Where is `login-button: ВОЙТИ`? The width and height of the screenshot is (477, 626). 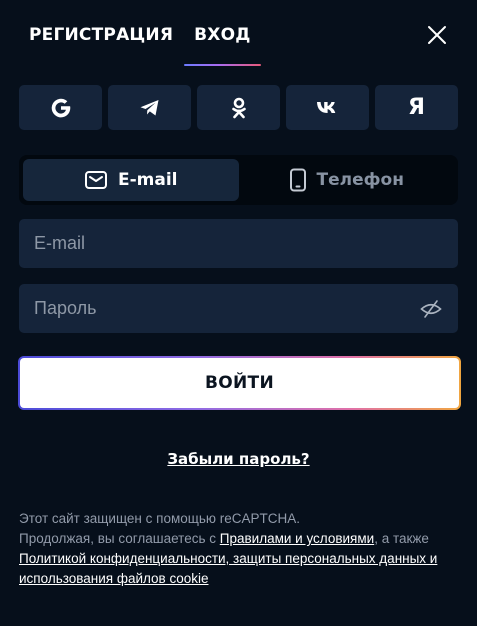 login-button: ВОЙТИ is located at coordinates (239, 383).